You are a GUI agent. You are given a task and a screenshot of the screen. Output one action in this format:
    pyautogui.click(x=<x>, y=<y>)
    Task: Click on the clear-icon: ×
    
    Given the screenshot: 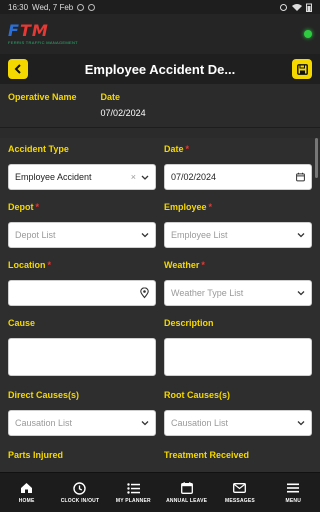 What is the action you would take?
    pyautogui.click(x=133, y=177)
    